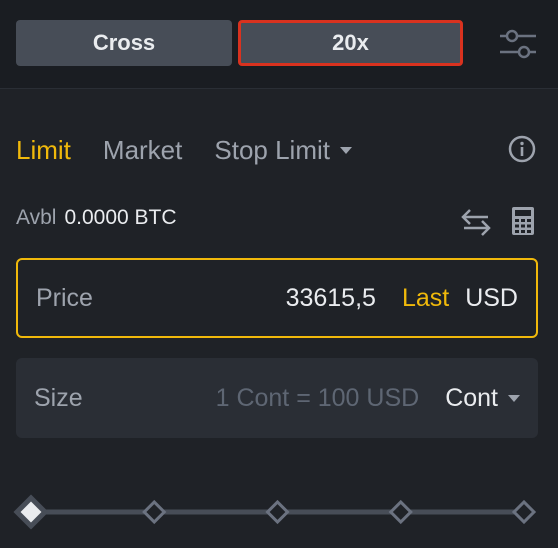  I want to click on tab-market-label: Market, so click(142, 149).